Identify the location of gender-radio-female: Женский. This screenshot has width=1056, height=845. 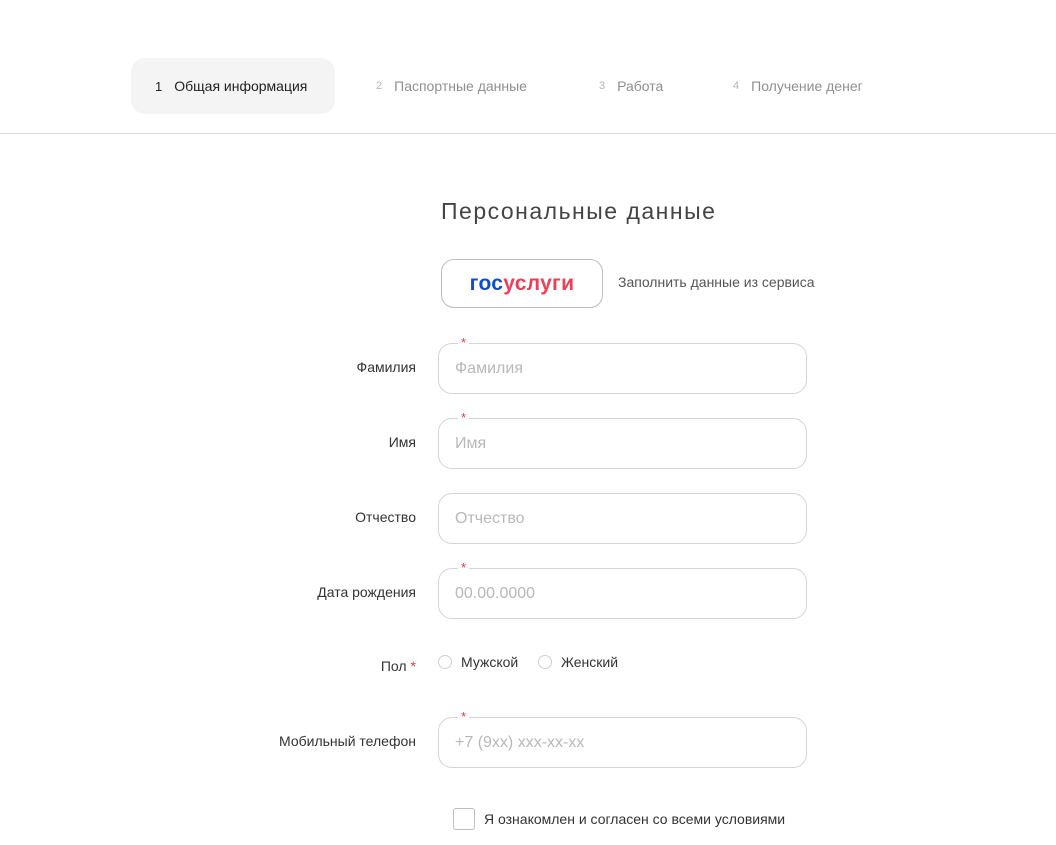
(578, 662).